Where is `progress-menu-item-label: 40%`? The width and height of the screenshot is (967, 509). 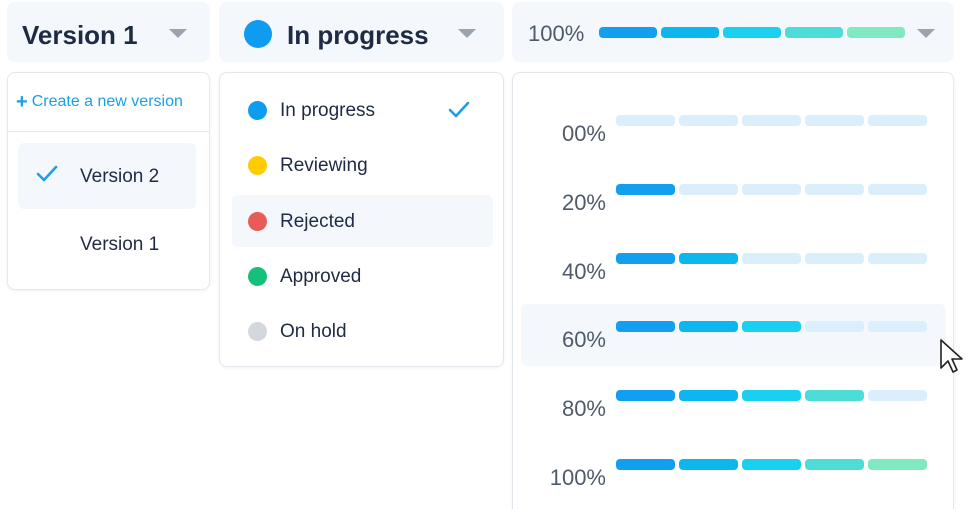 progress-menu-item-label: 40% is located at coordinates (583, 271).